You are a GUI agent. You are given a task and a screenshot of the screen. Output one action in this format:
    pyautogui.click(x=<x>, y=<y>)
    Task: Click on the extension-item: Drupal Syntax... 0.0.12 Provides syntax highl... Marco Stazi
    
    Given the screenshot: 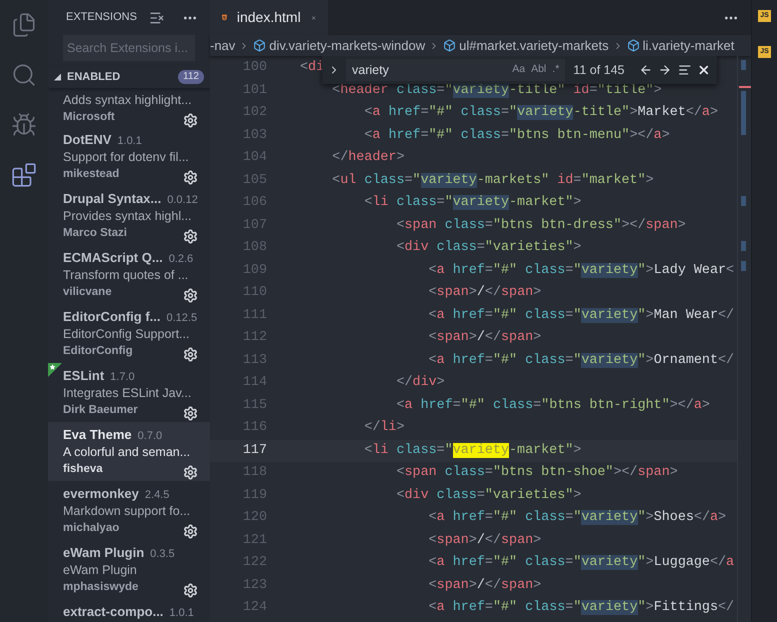 What is the action you would take?
    pyautogui.click(x=129, y=215)
    